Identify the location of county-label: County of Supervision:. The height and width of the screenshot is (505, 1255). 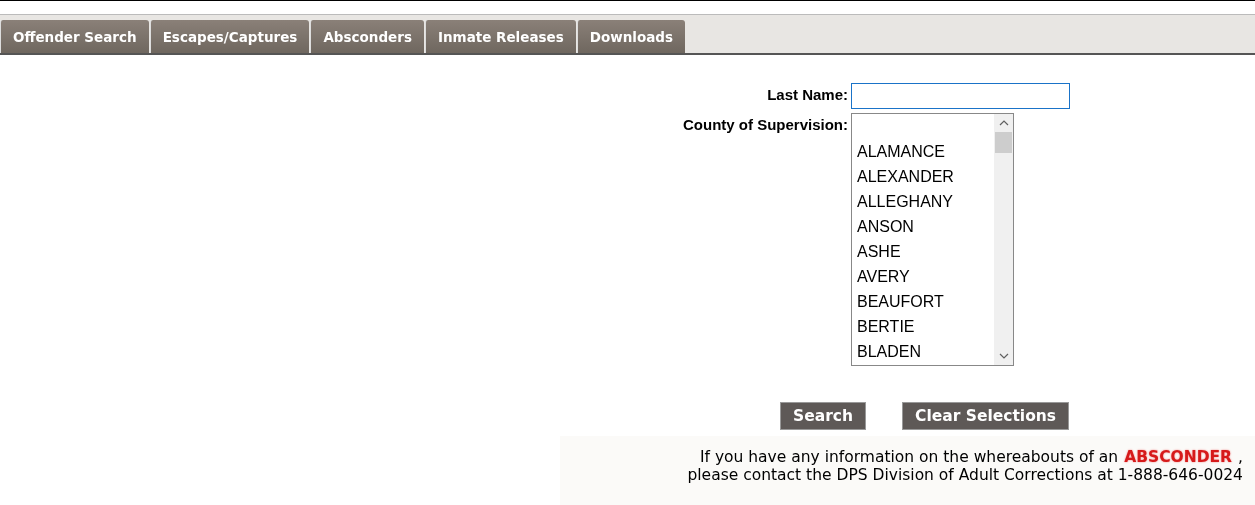
(765, 124).